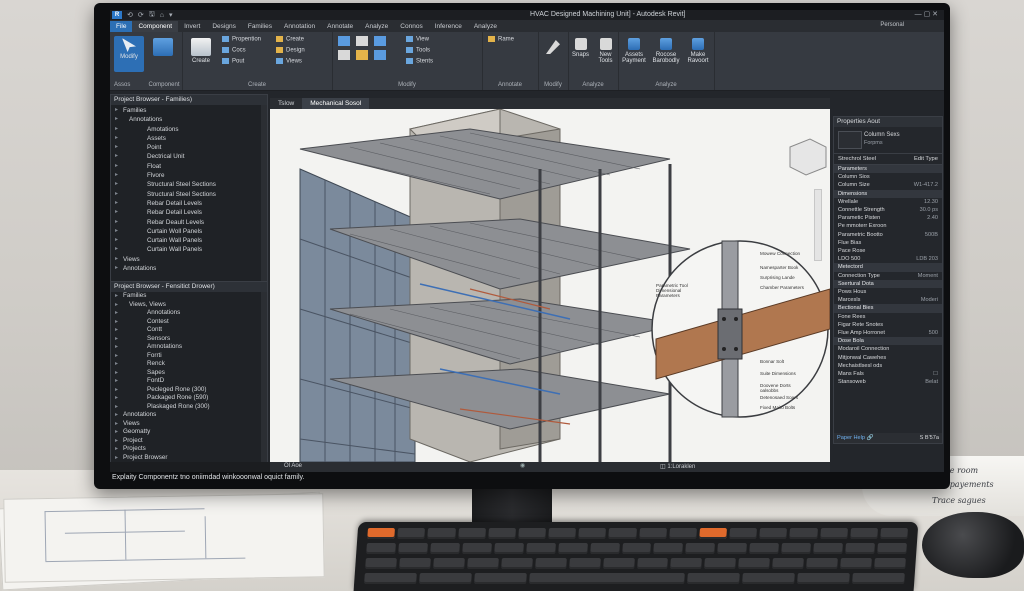  I want to click on rame-button: Rame, so click(501, 39).